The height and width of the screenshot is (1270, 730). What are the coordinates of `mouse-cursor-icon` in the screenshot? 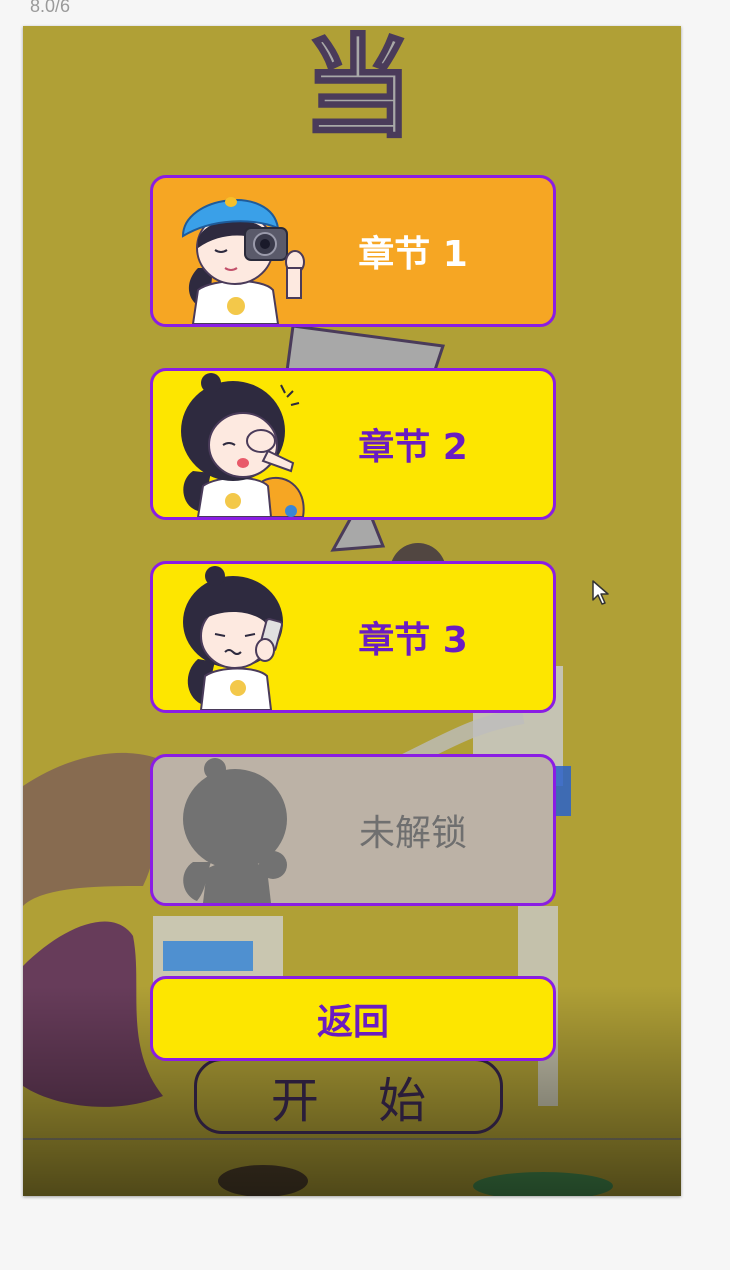 It's located at (600, 592).